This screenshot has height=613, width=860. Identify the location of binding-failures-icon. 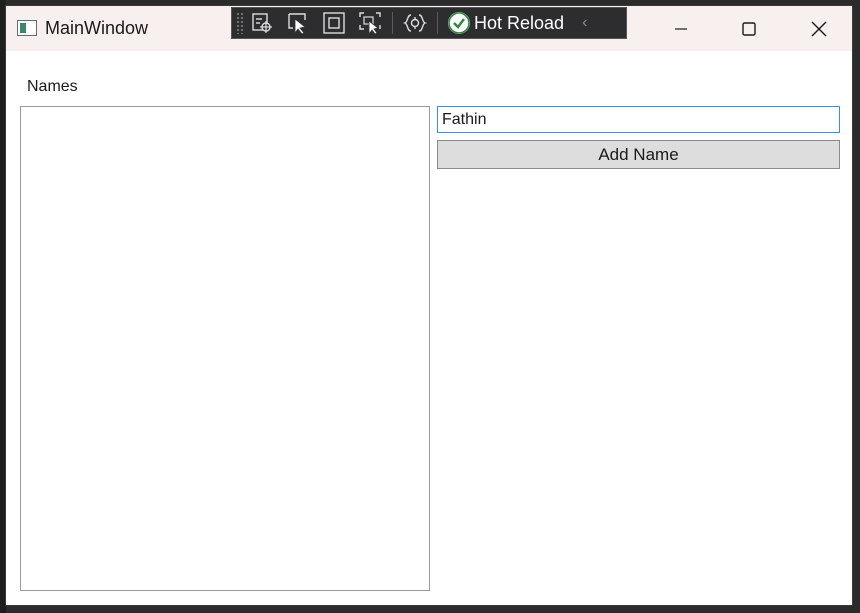
(415, 23).